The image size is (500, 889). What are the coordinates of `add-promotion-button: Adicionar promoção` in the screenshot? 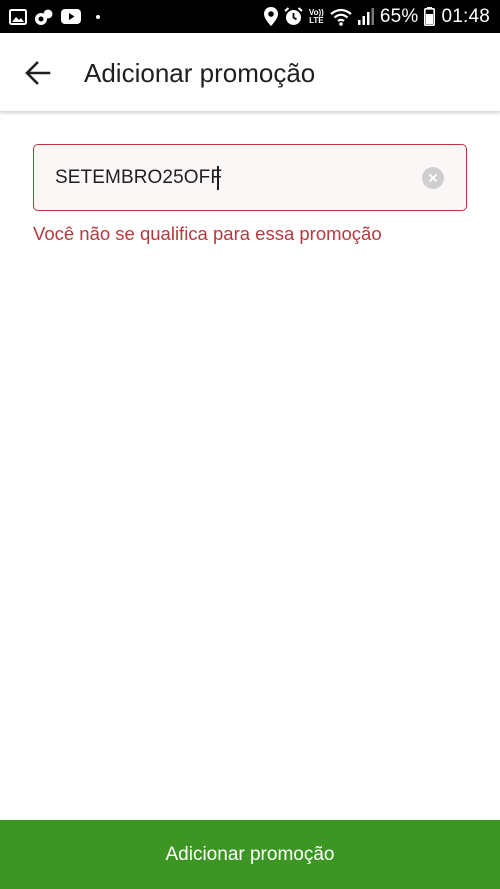 It's located at (250, 854).